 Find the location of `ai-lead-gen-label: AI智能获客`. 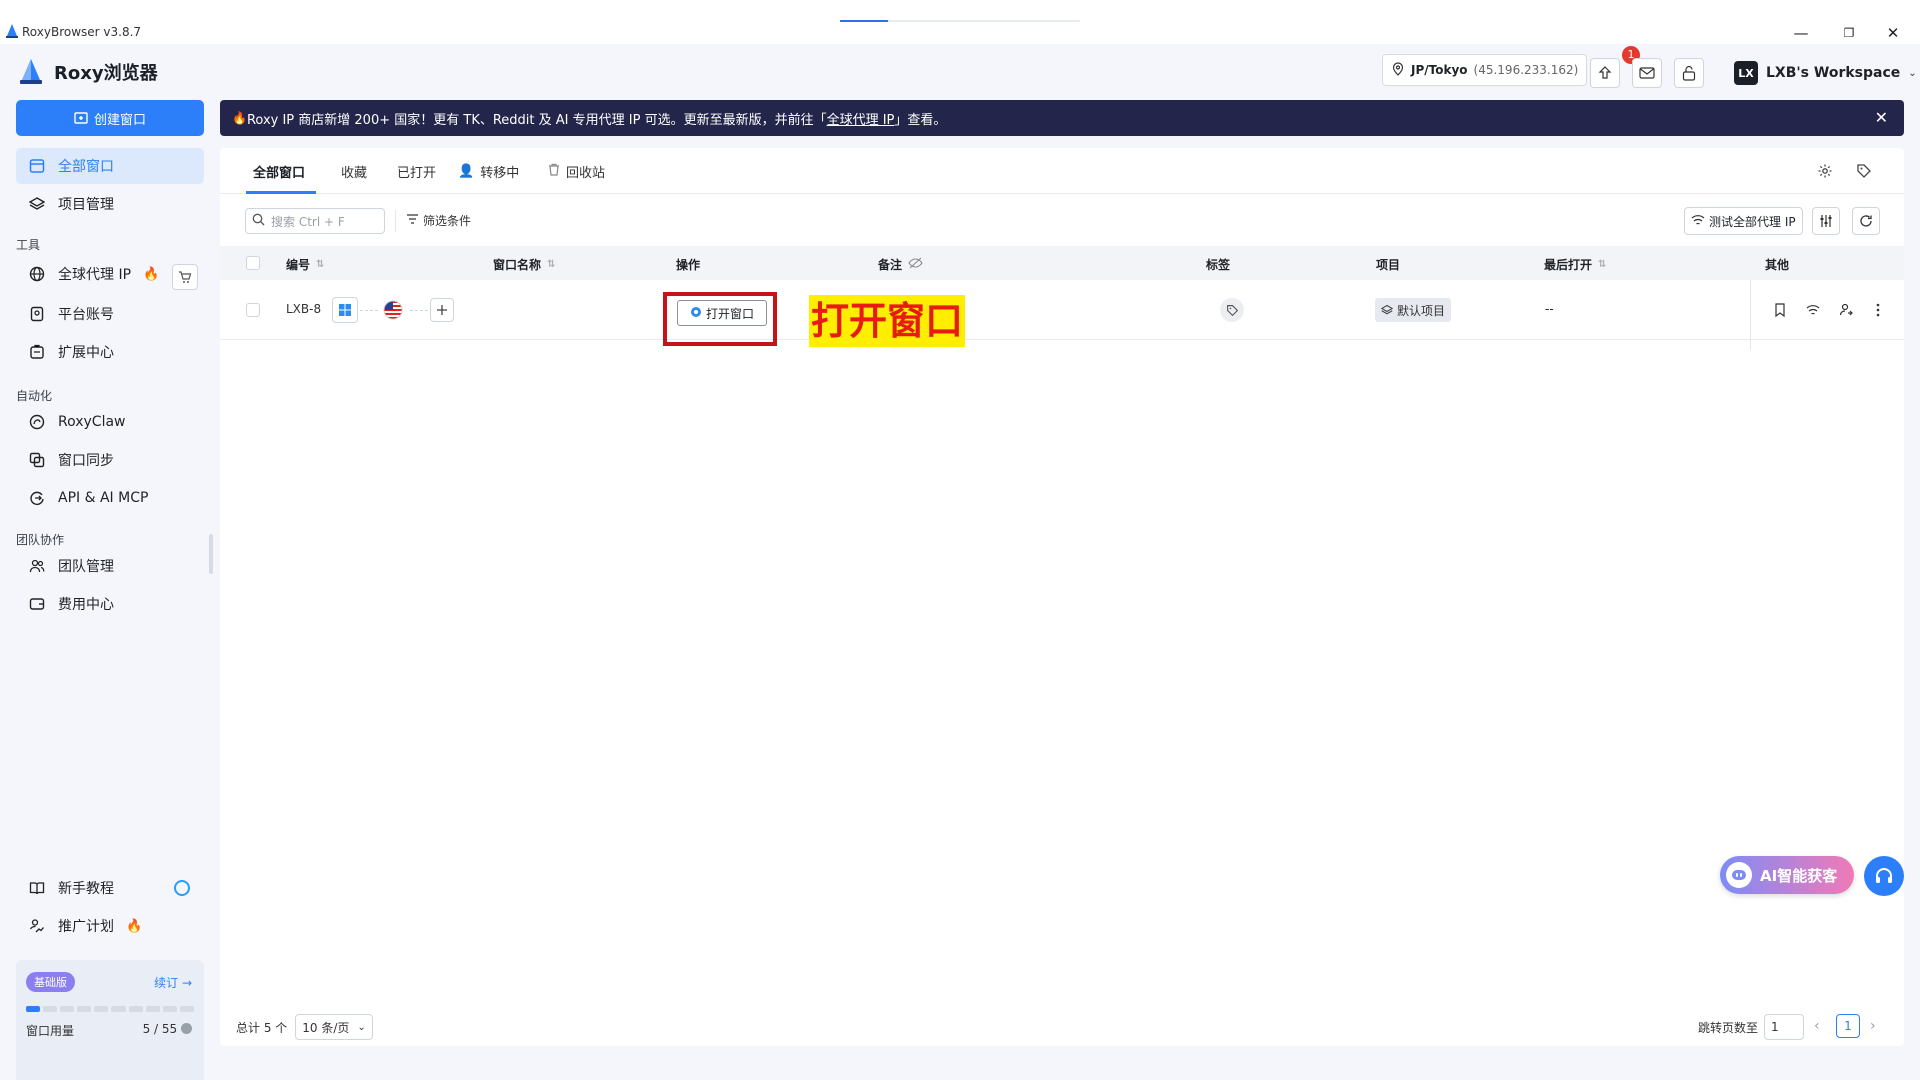

ai-lead-gen-label: AI智能获客 is located at coordinates (1799, 875).